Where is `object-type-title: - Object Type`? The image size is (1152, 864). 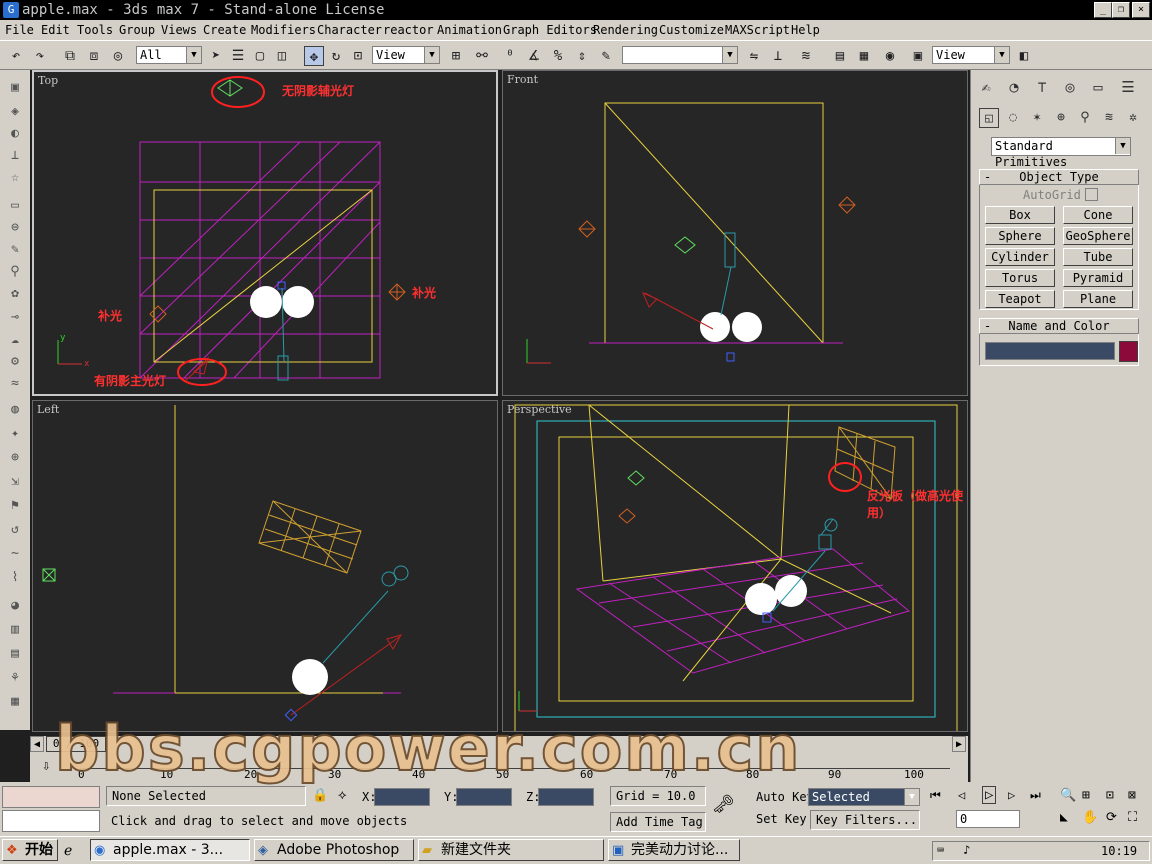
object-type-title: - Object Type is located at coordinates (1059, 177).